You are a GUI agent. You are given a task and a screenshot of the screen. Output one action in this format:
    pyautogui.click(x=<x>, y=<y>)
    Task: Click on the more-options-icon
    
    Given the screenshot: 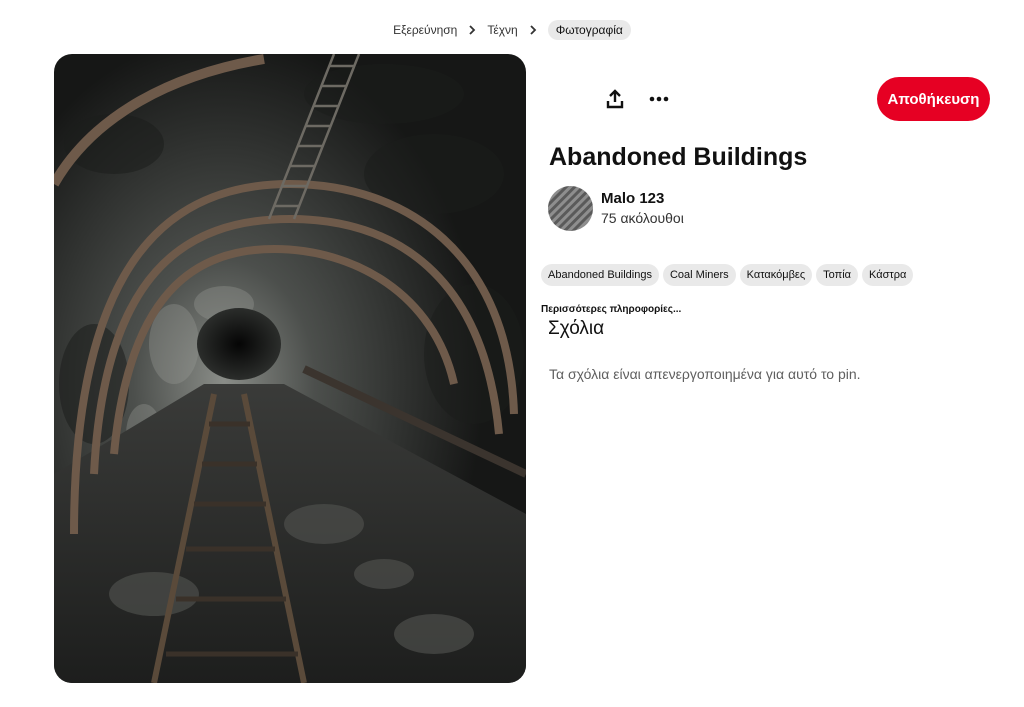 What is the action you would take?
    pyautogui.click(x=659, y=99)
    